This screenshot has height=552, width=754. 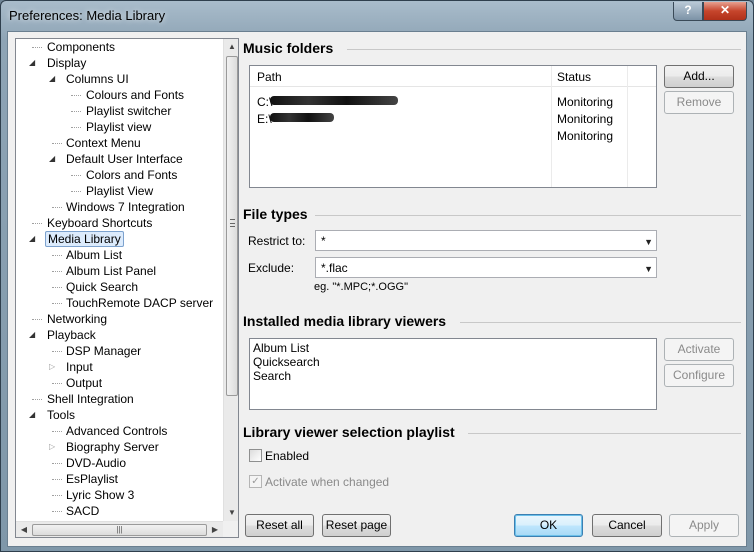 What do you see at coordinates (704, 525) in the screenshot?
I see `apply-button: Apply` at bounding box center [704, 525].